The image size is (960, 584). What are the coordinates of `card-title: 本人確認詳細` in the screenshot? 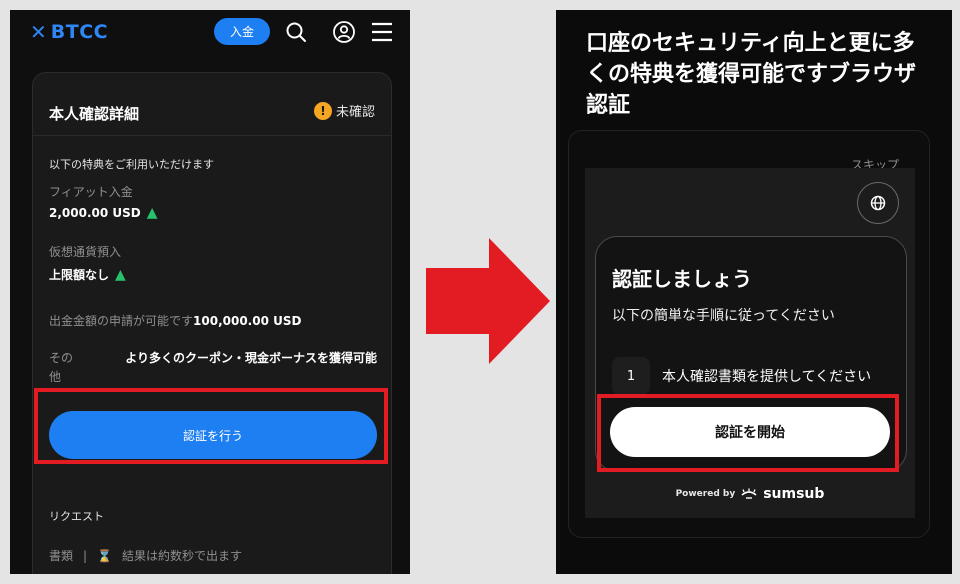 It's located at (94, 114).